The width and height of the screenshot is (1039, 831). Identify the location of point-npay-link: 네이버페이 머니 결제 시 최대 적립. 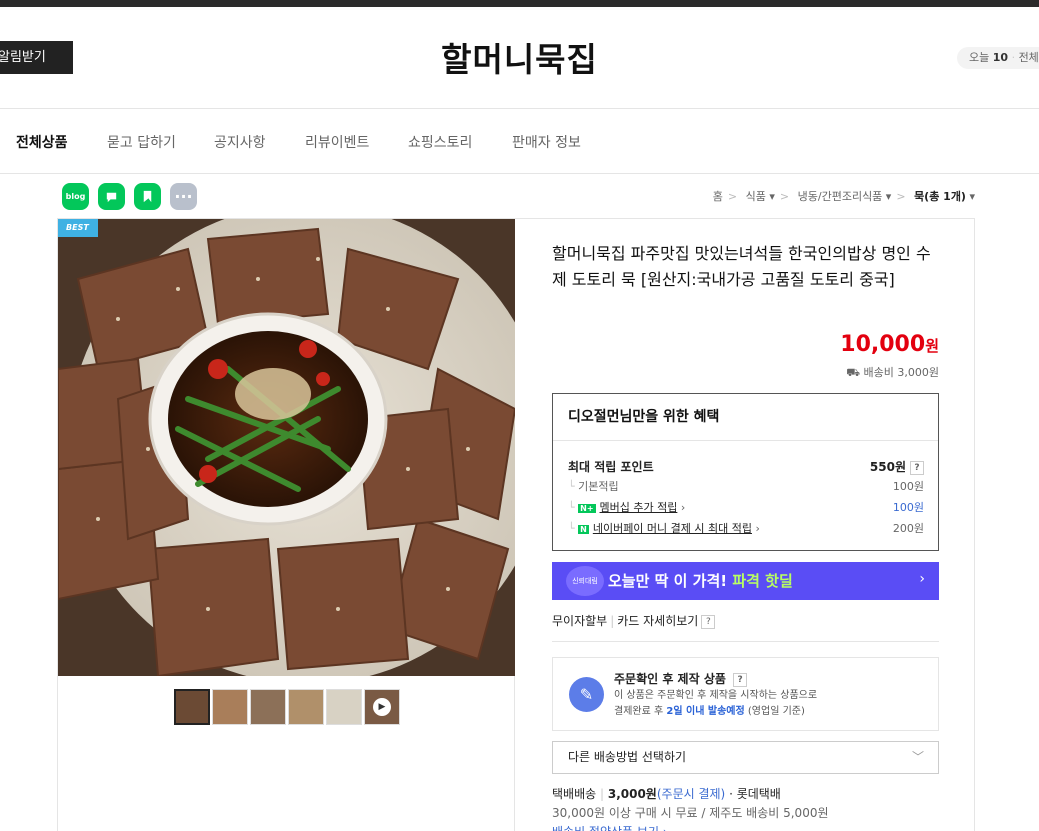
(672, 528).